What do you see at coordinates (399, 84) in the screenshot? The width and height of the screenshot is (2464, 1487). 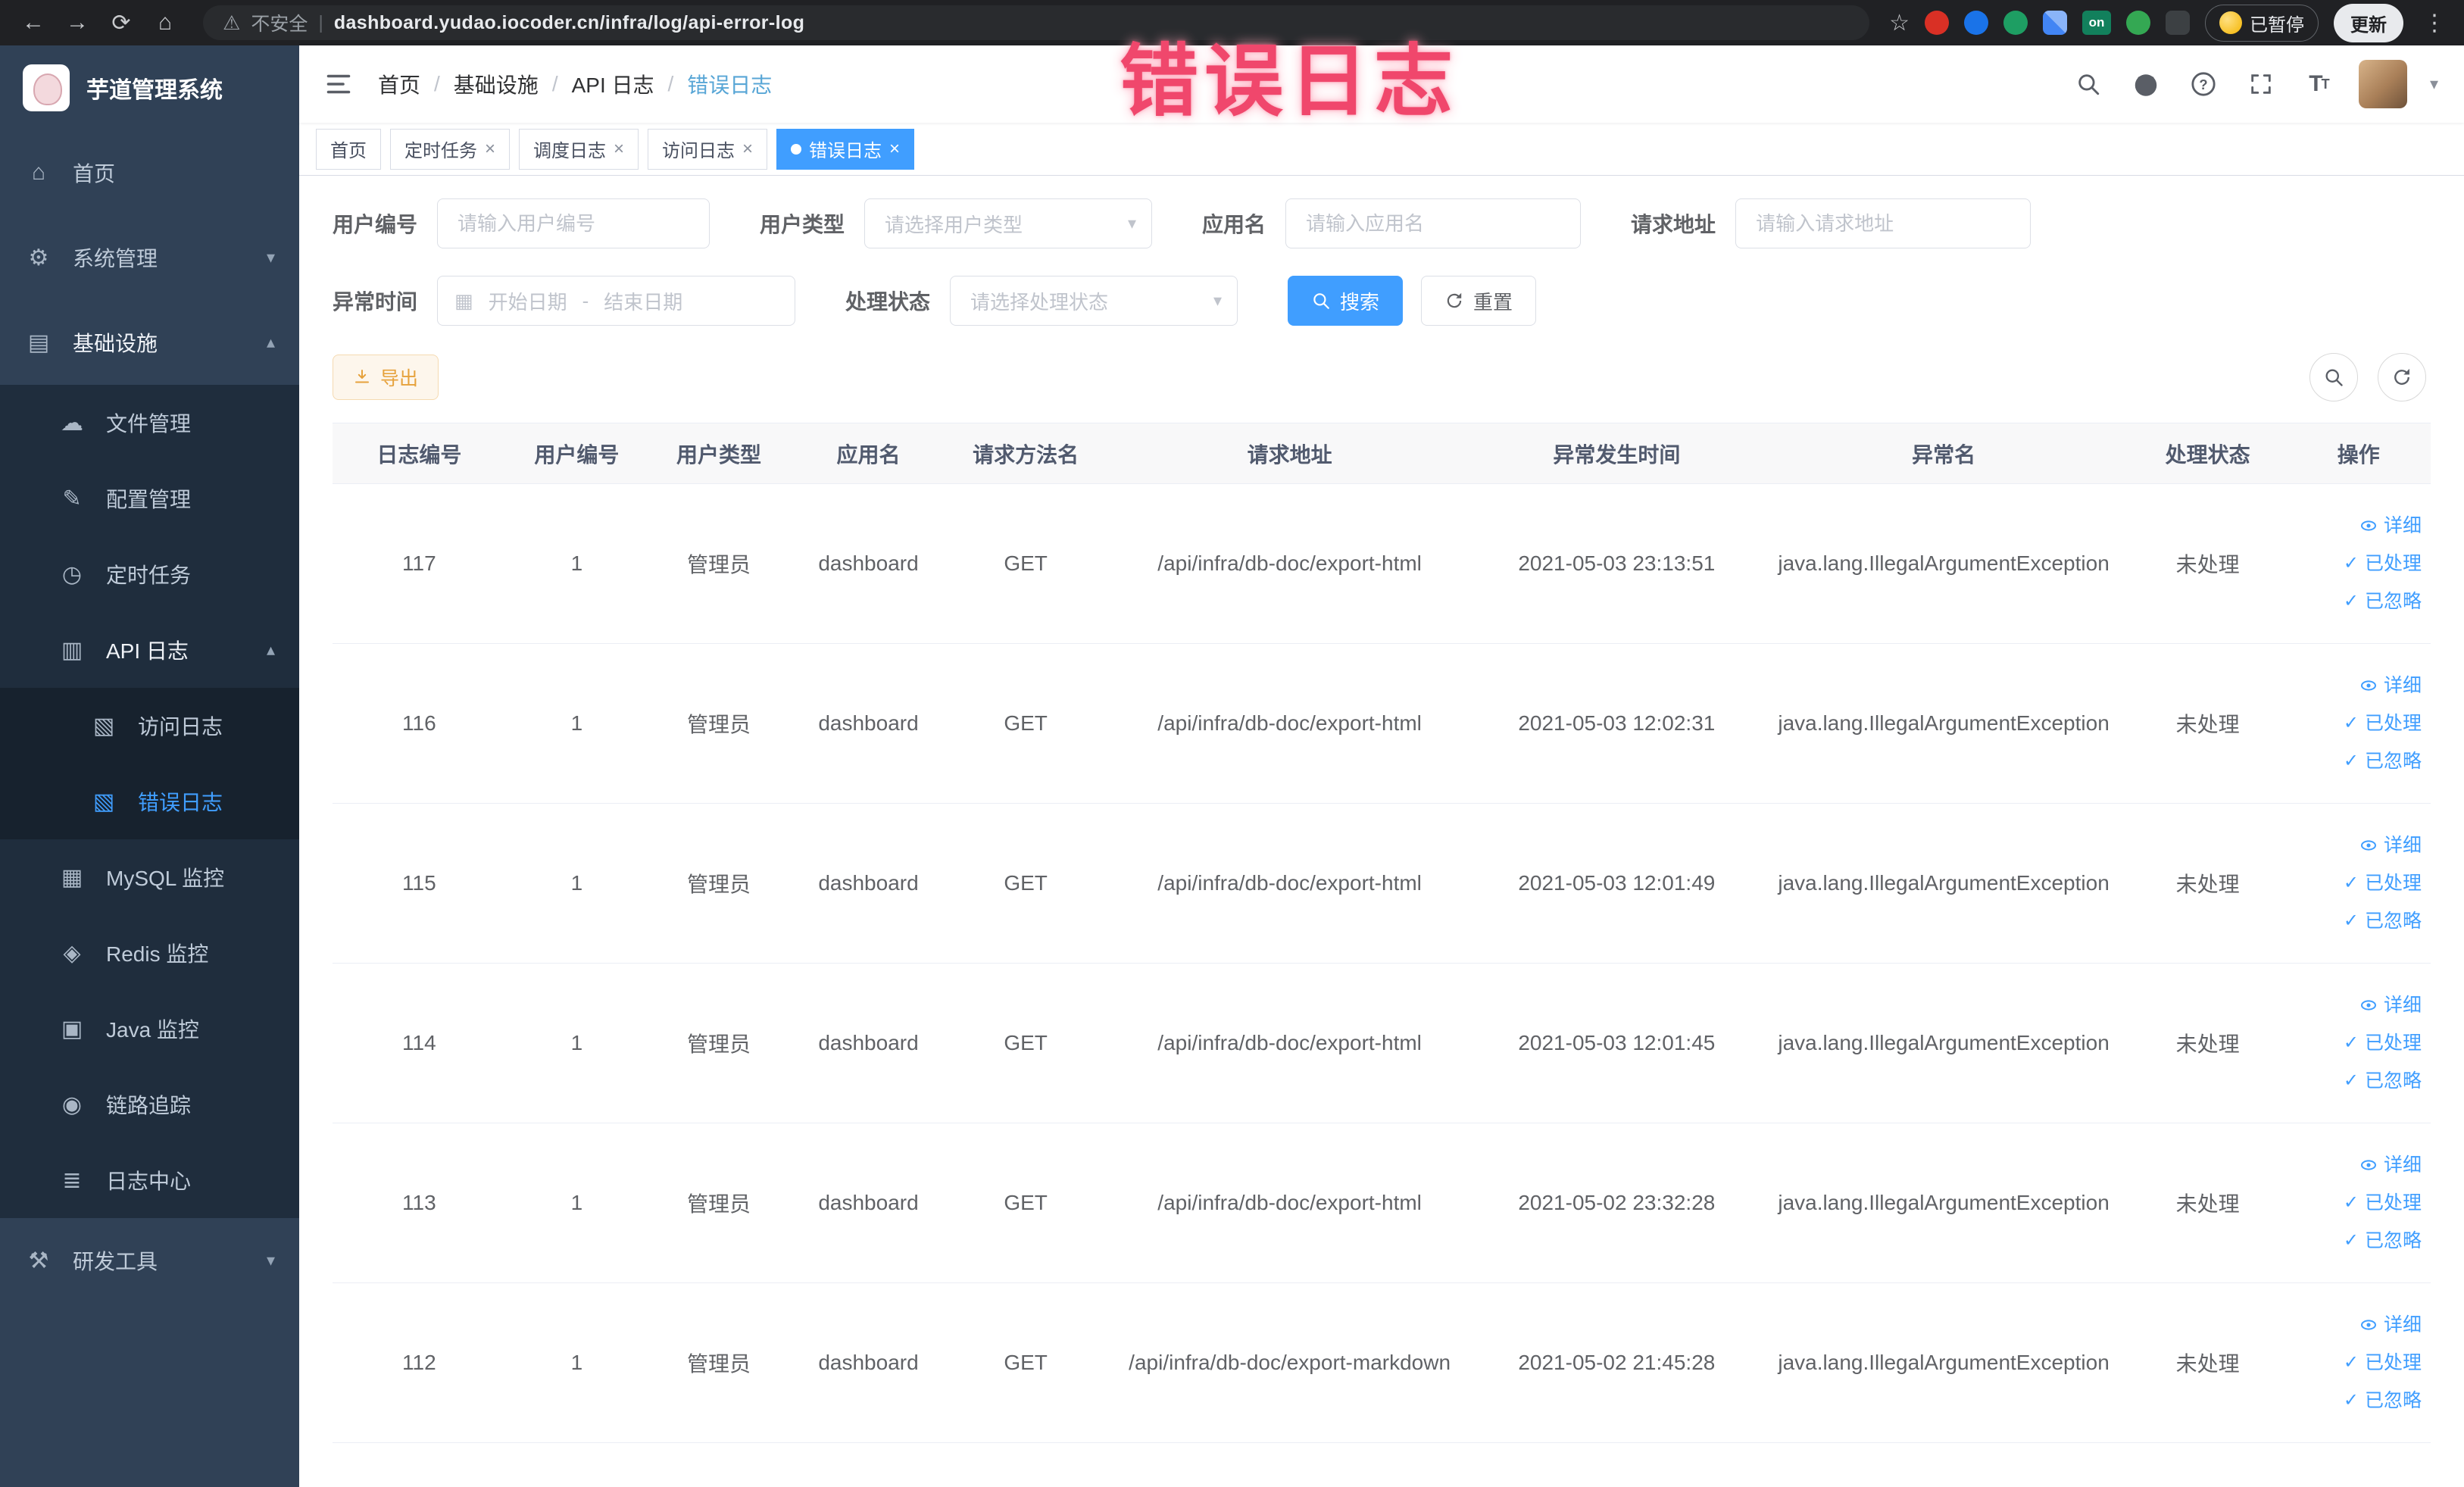 I see `breadcrumb-item: 首页` at bounding box center [399, 84].